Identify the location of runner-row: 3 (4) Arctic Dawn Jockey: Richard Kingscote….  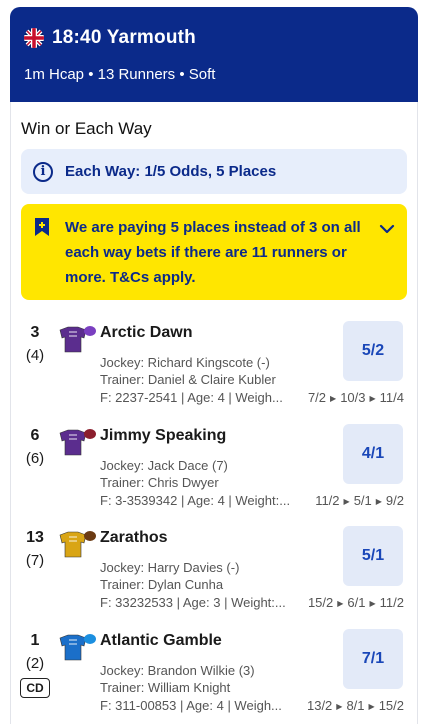
(214, 372).